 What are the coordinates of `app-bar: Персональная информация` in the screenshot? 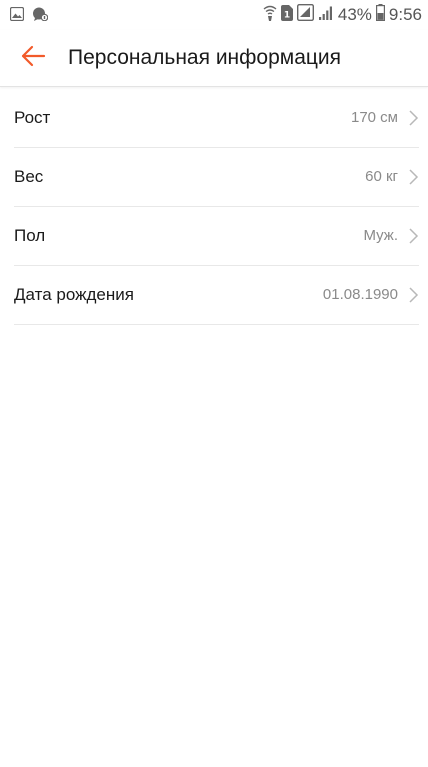 It's located at (214, 58).